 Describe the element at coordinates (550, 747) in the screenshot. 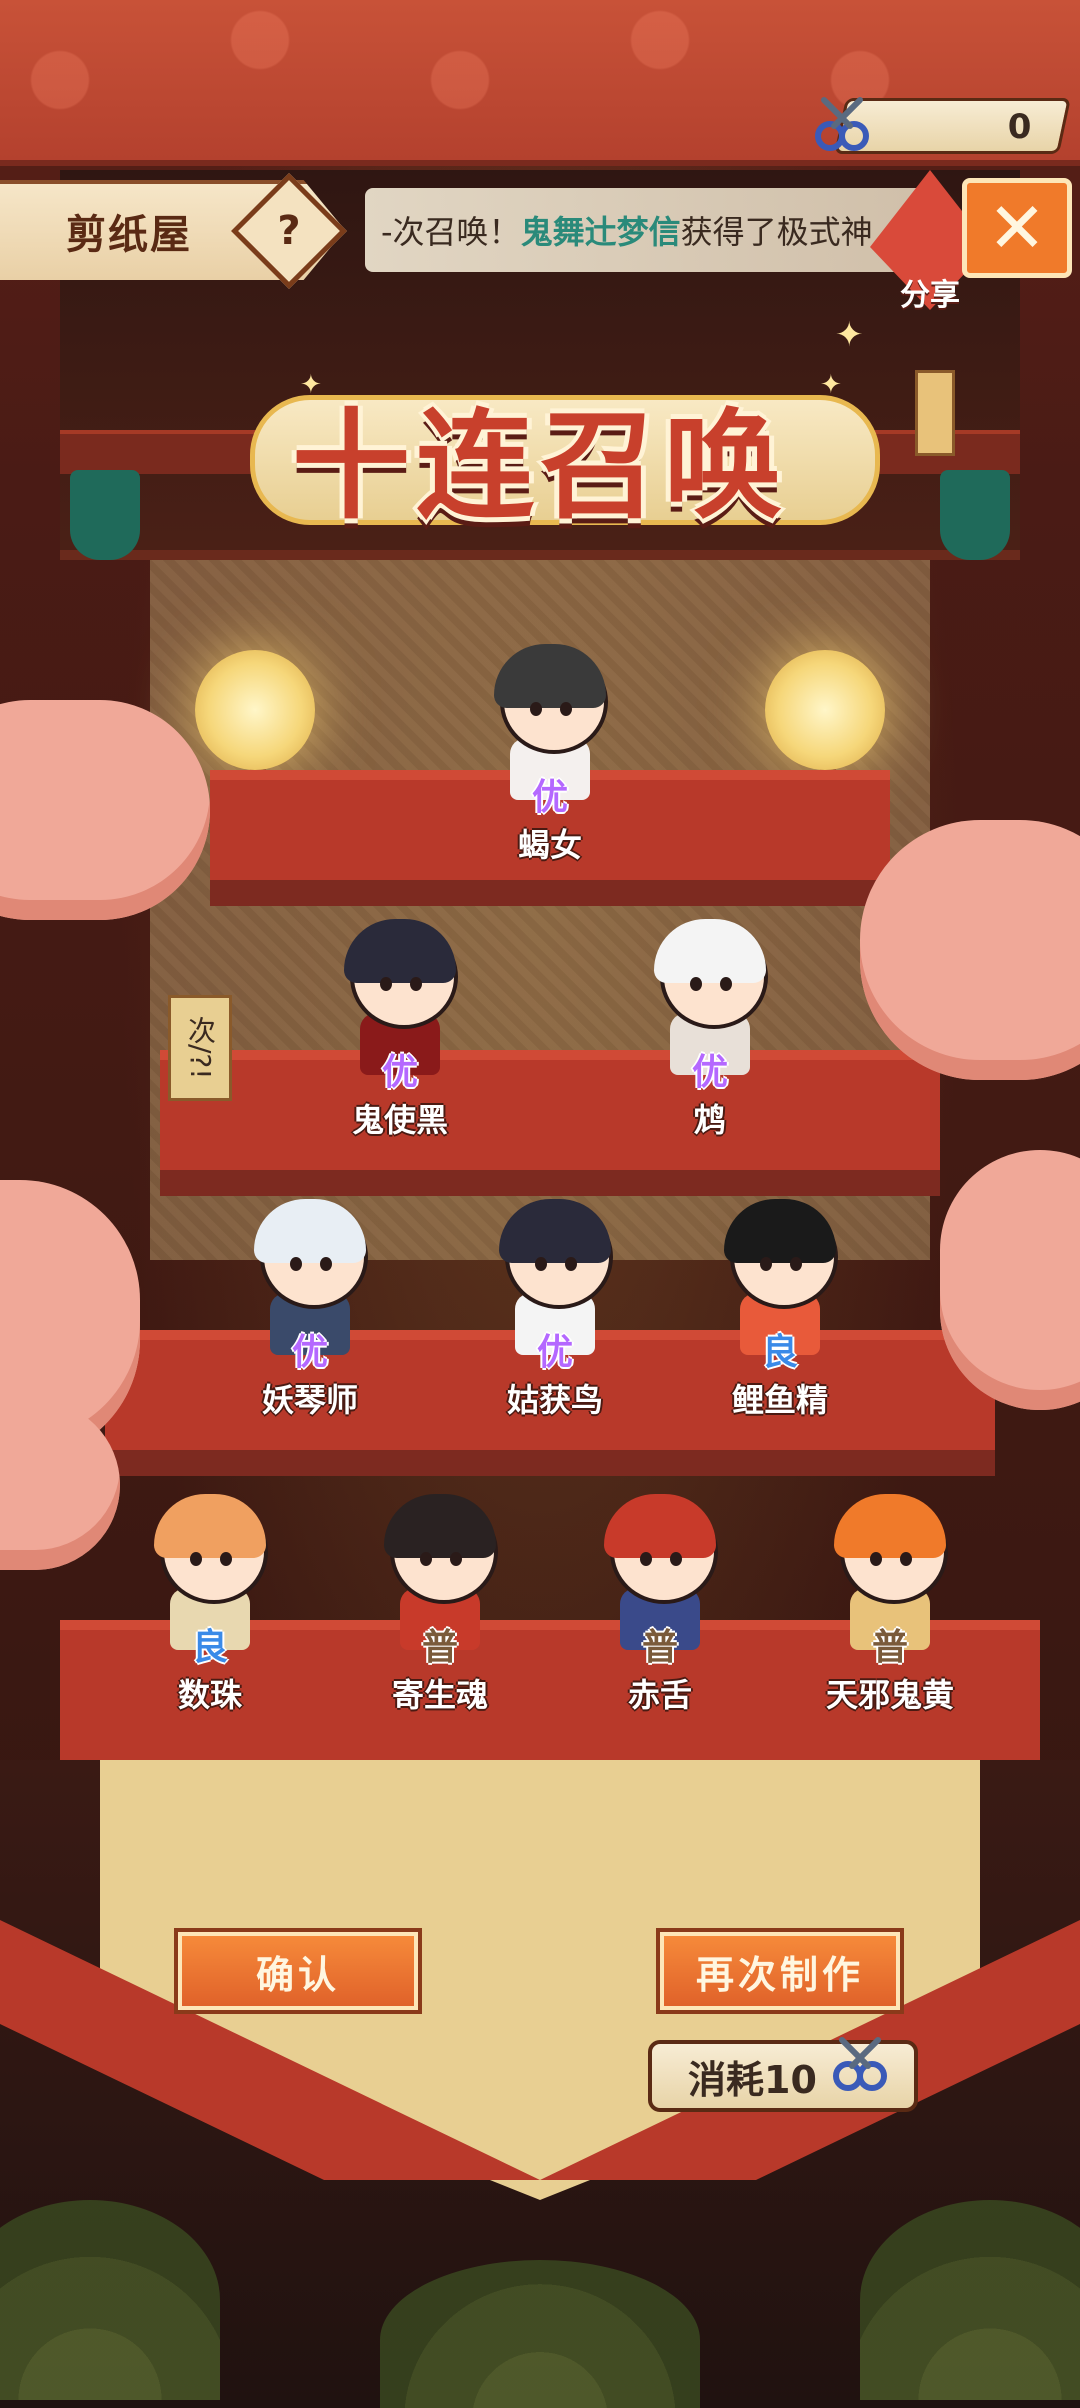

I see `summon-card: 优蝎女` at that location.